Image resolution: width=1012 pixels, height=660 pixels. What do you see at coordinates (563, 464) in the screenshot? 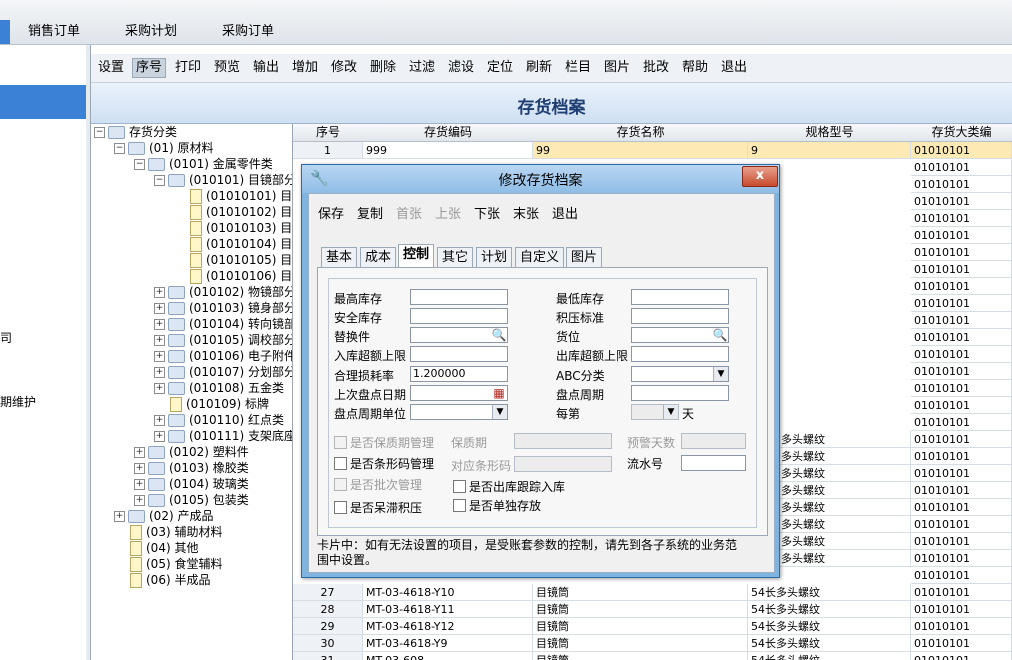
I see `barcode-input` at bounding box center [563, 464].